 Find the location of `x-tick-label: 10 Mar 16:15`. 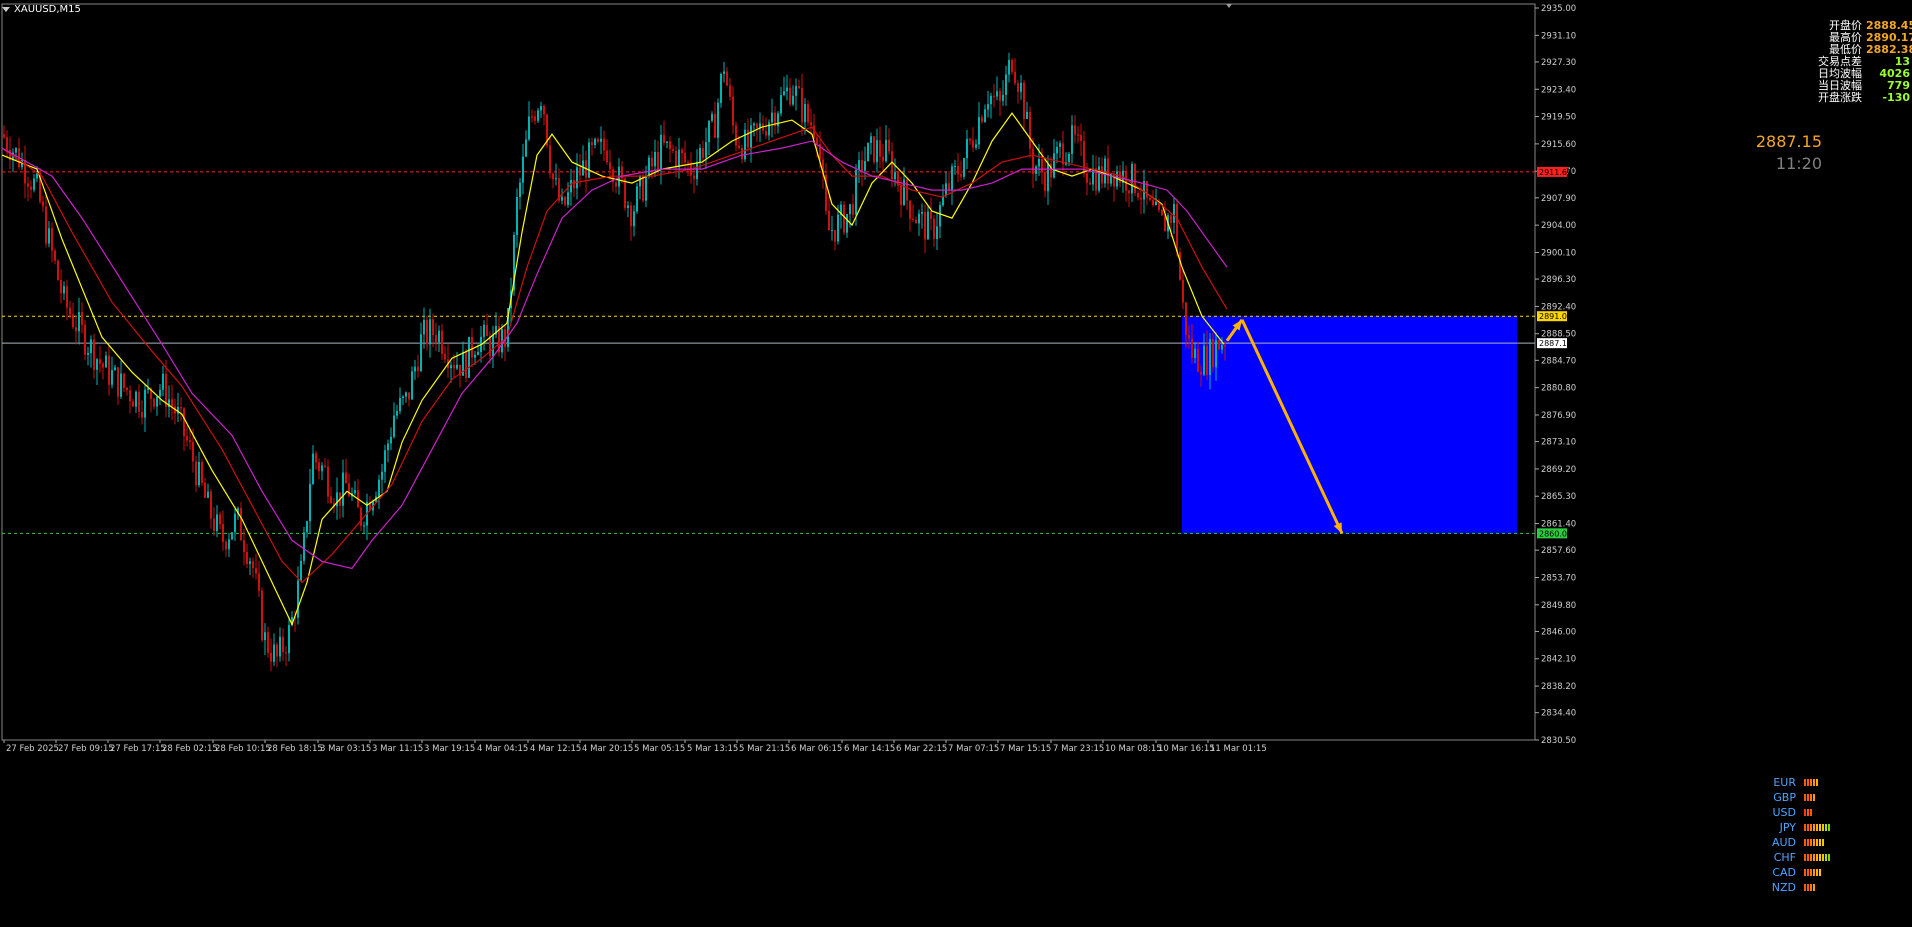

x-tick-label: 10 Mar 16:15 is located at coordinates (1186, 749).